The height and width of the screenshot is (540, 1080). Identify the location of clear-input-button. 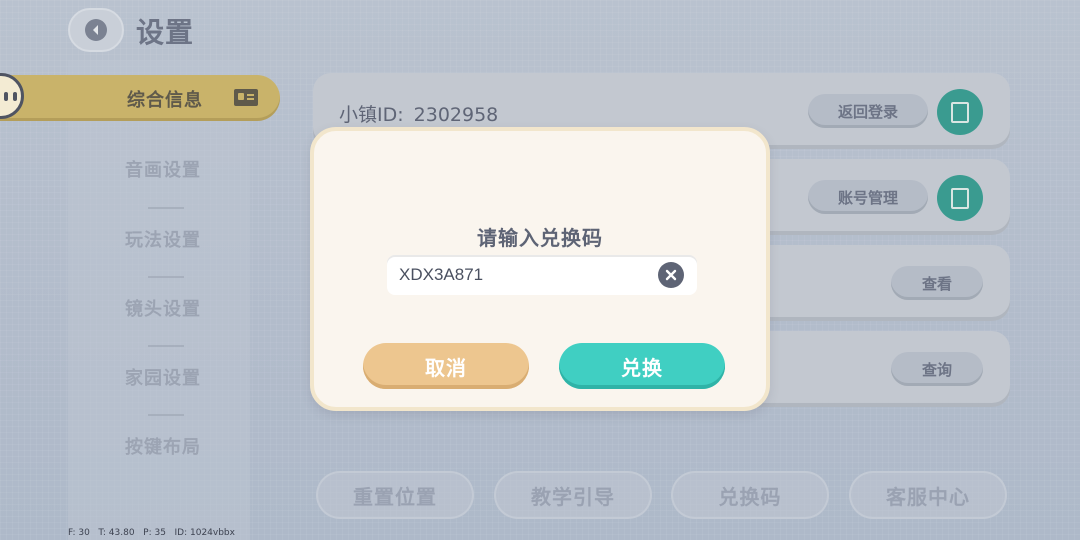
(671, 275).